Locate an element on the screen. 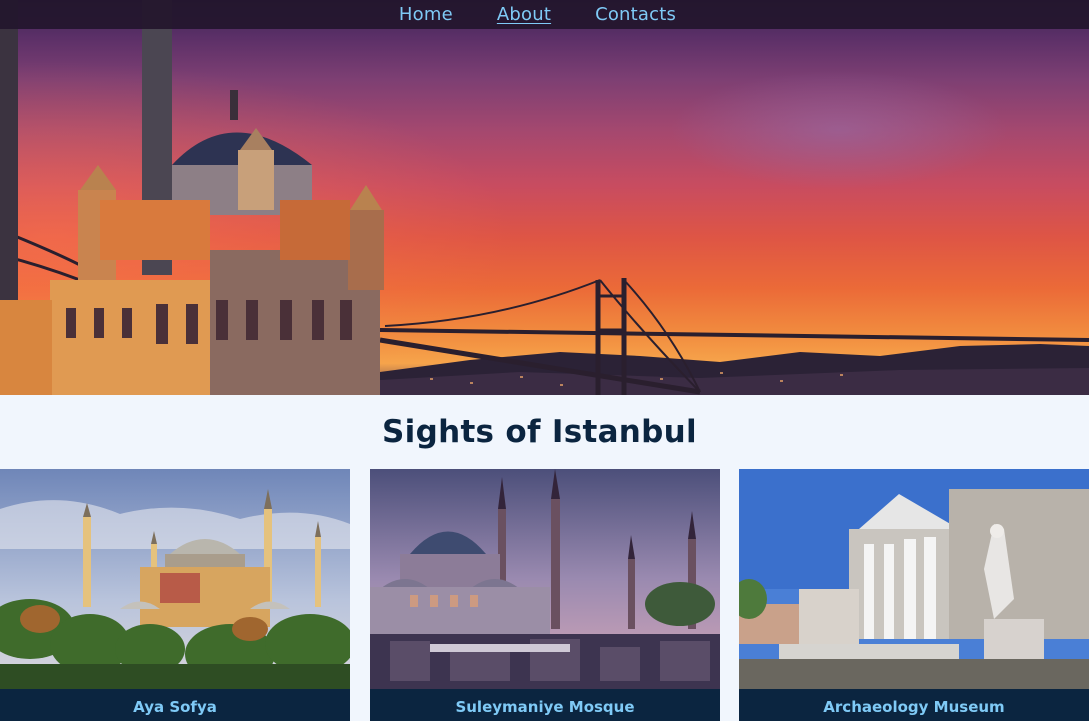 This screenshot has height=721, width=1089. page-title: Sights of Istanbul is located at coordinates (539, 432).